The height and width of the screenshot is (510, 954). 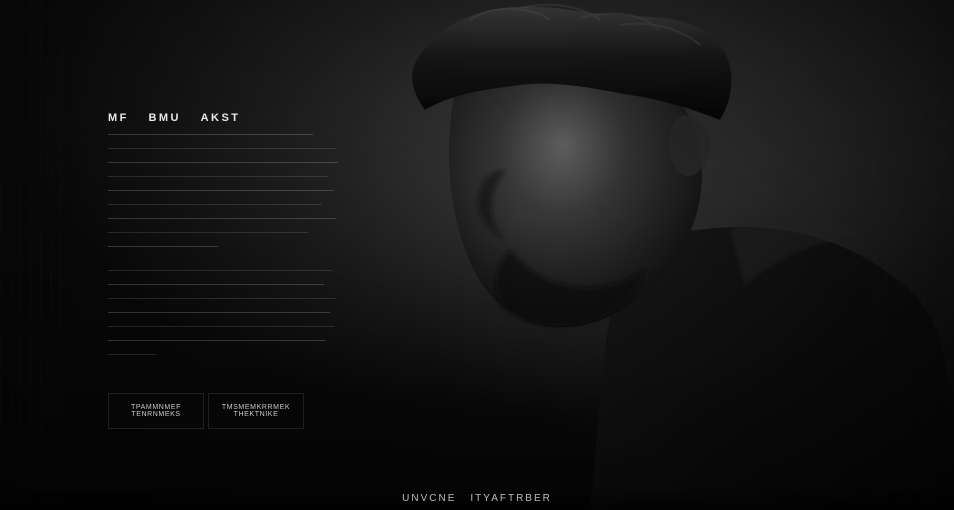 I want to click on title-word-3: AKST, so click(x=220, y=118).